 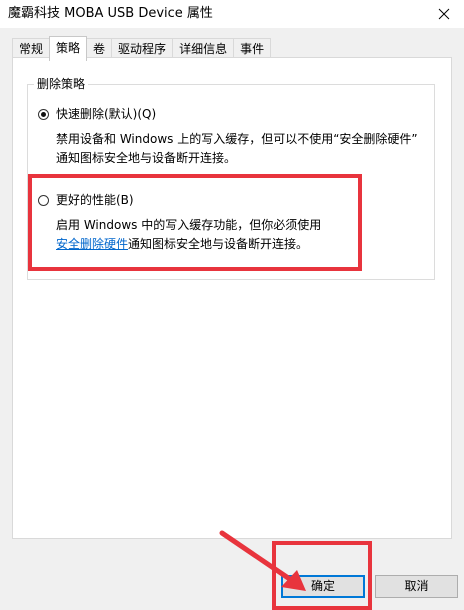 I want to click on better-performance-desc-line2-rest: 通知图标安全地与设备断开连接。, so click(x=218, y=244).